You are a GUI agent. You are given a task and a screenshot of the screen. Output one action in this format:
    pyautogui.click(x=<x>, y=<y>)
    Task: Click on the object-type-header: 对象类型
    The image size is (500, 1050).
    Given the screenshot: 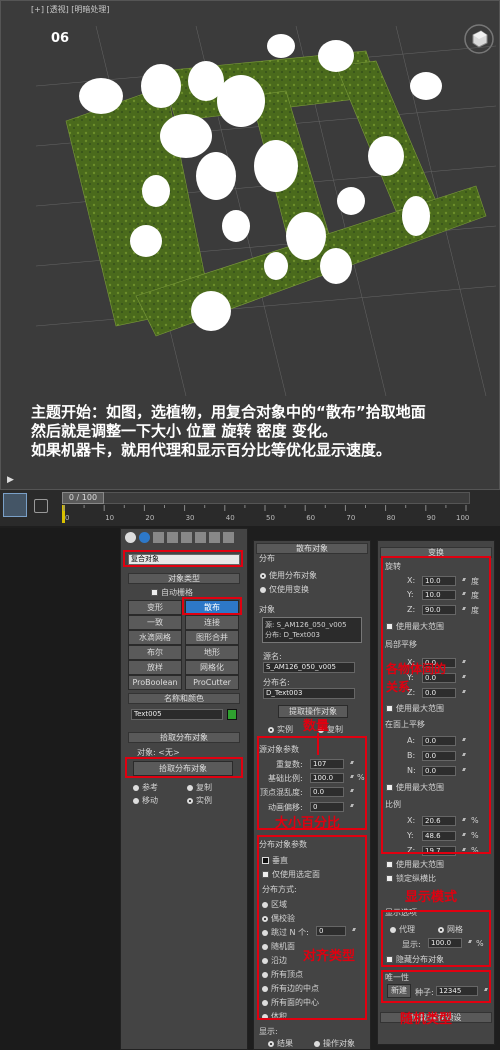 What is the action you would take?
    pyautogui.click(x=184, y=578)
    